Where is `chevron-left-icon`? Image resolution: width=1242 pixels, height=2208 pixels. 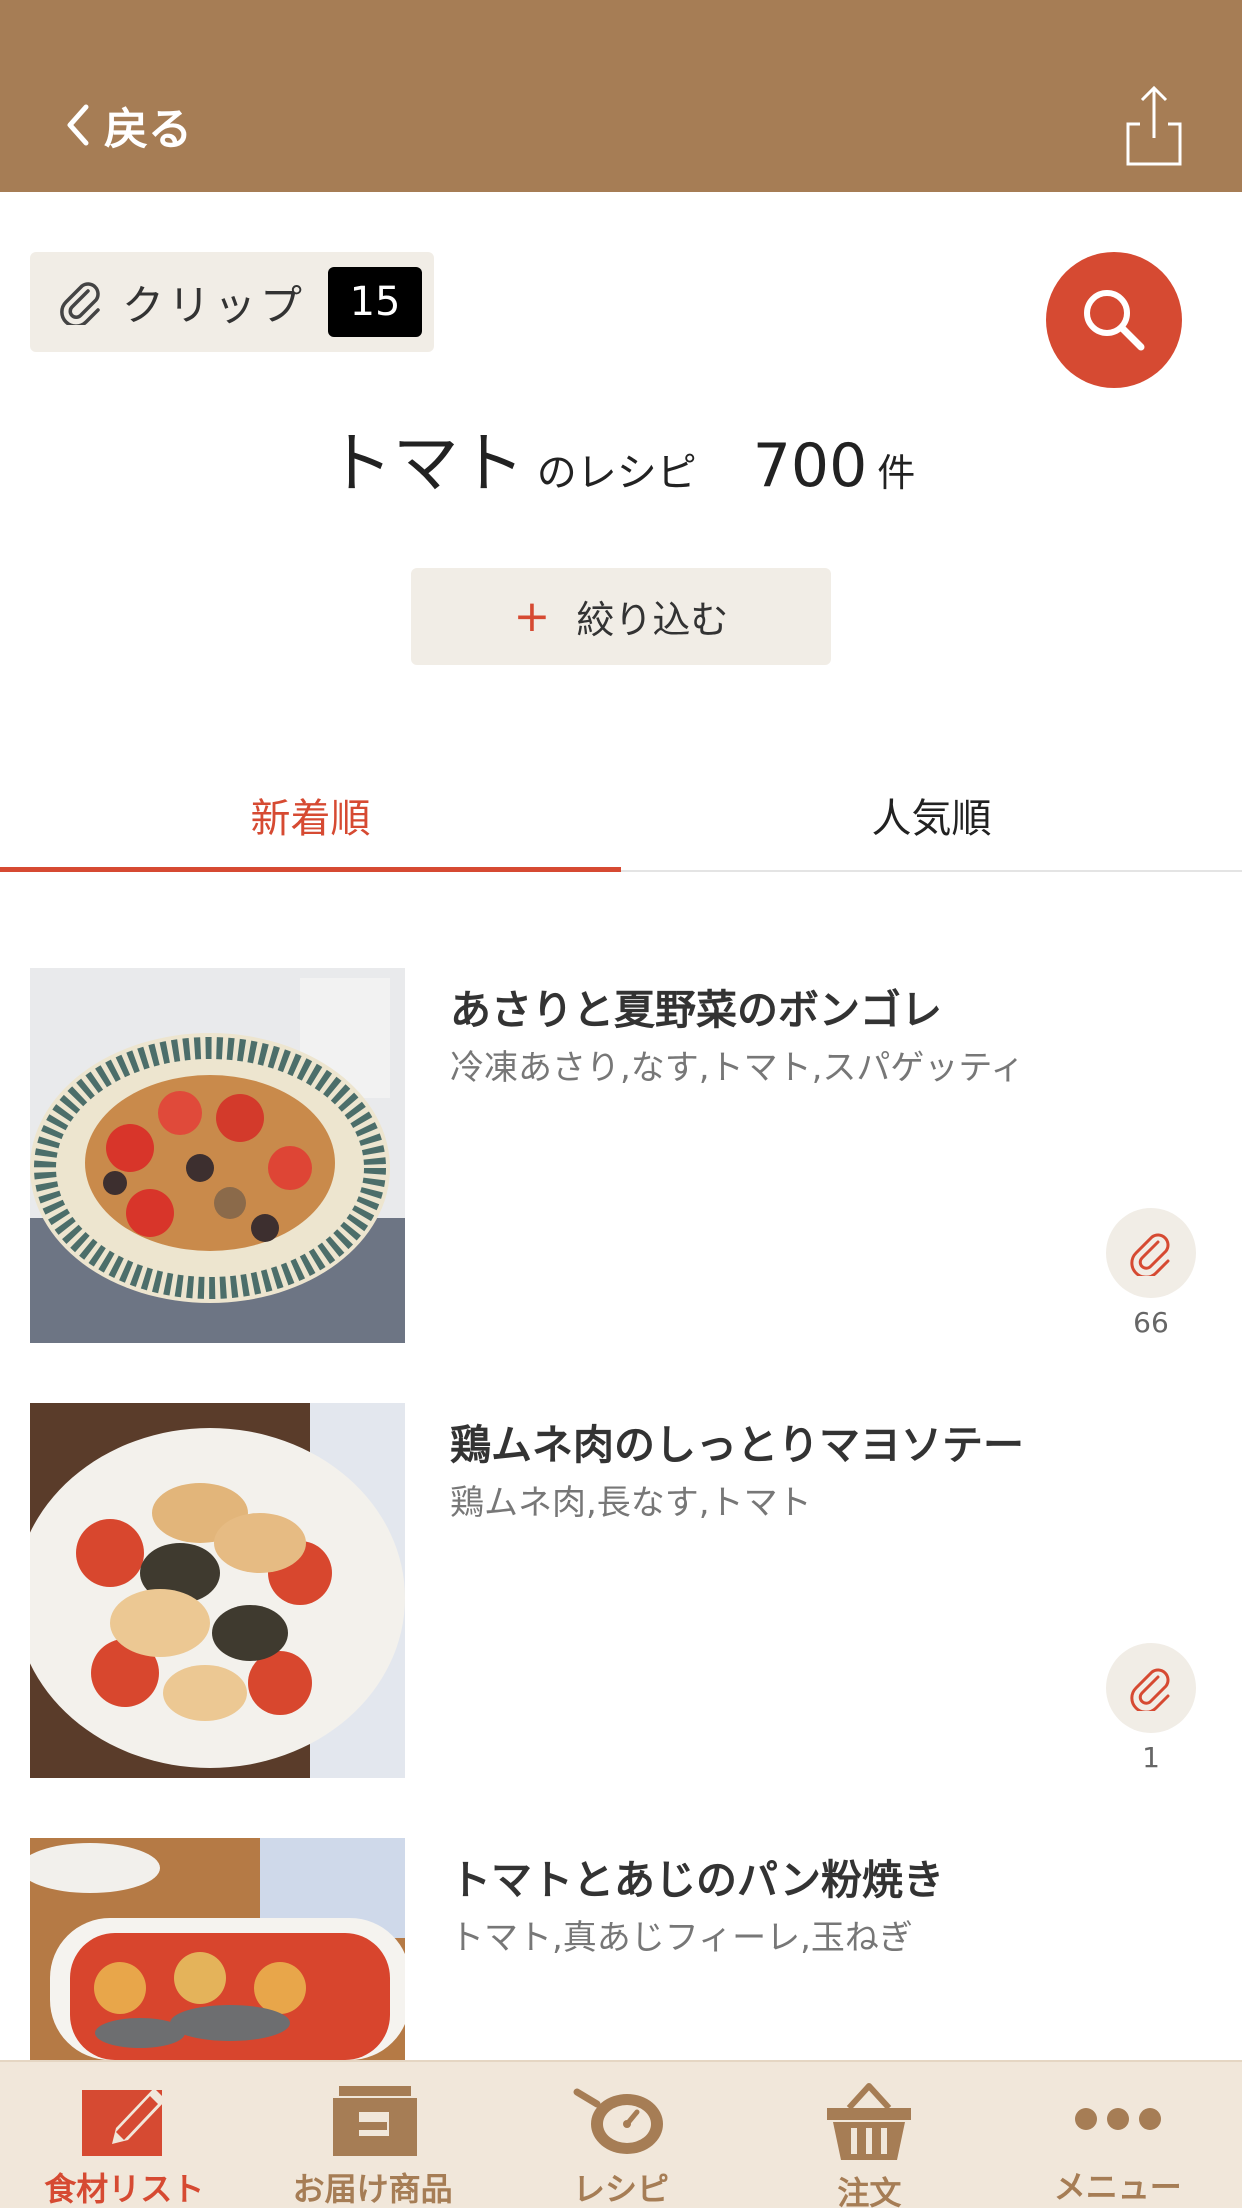 chevron-left-icon is located at coordinates (78, 125).